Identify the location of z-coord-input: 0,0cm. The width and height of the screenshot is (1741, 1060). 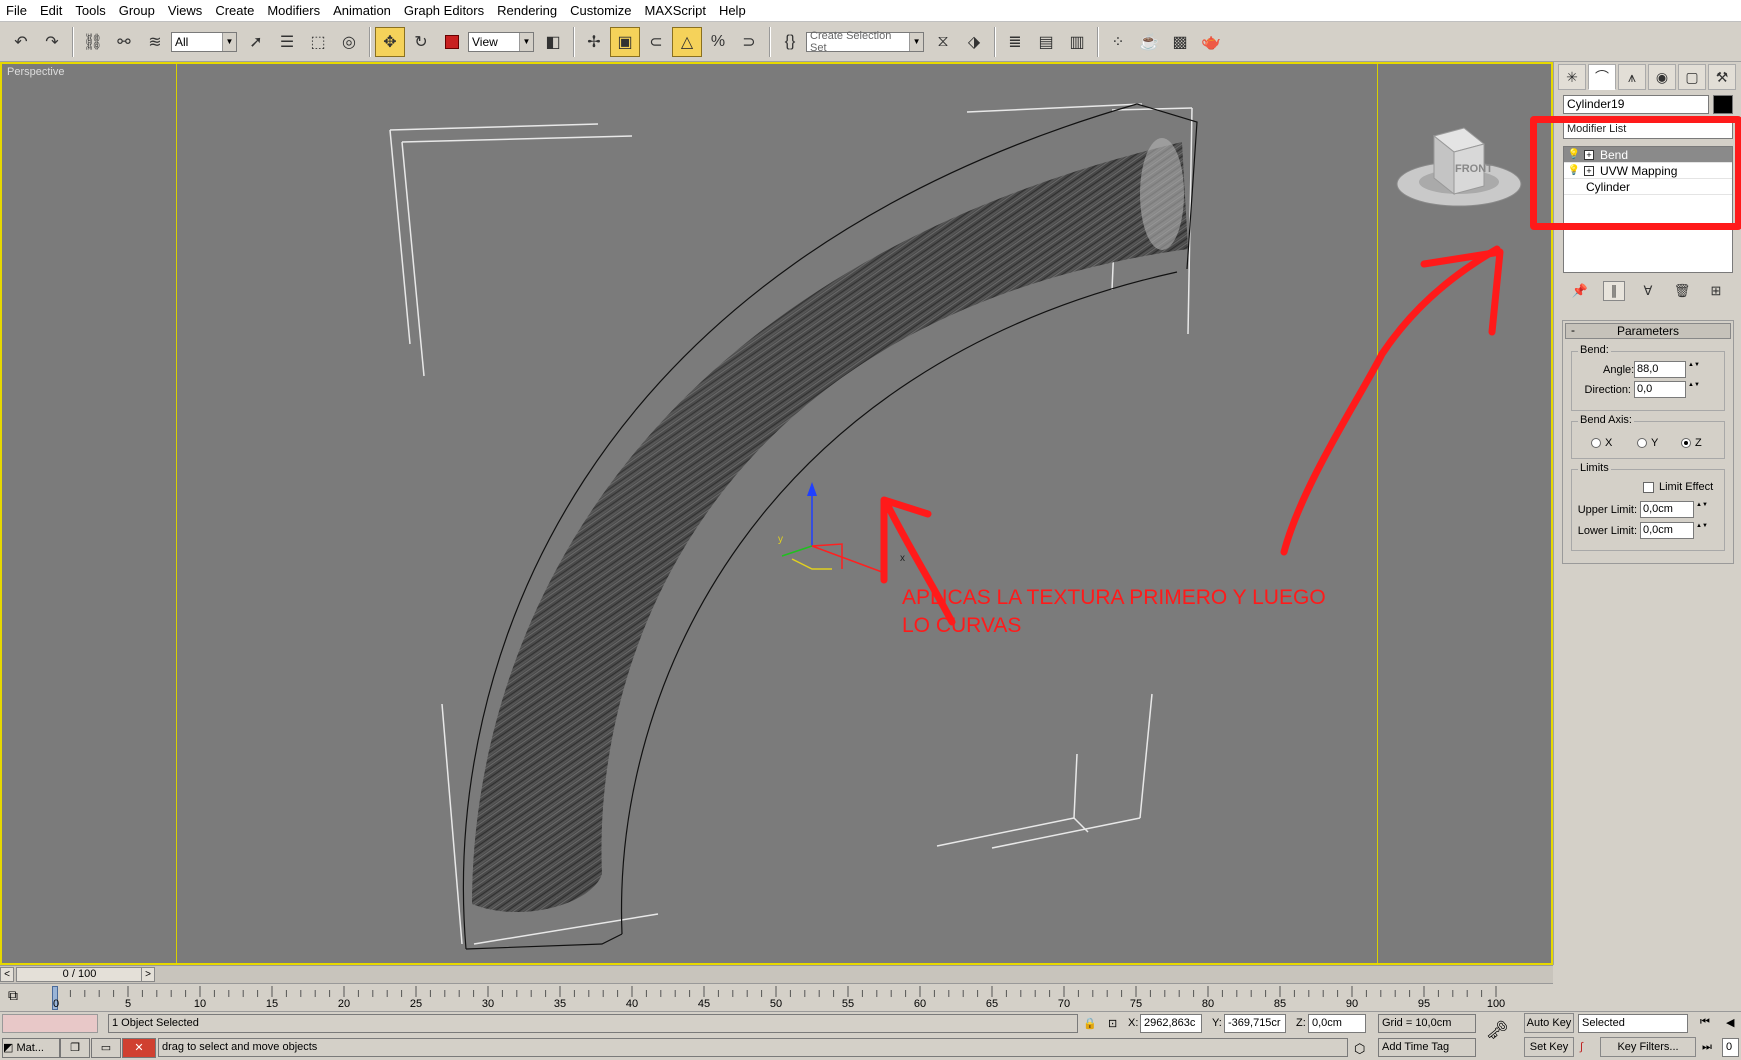
(1337, 1023).